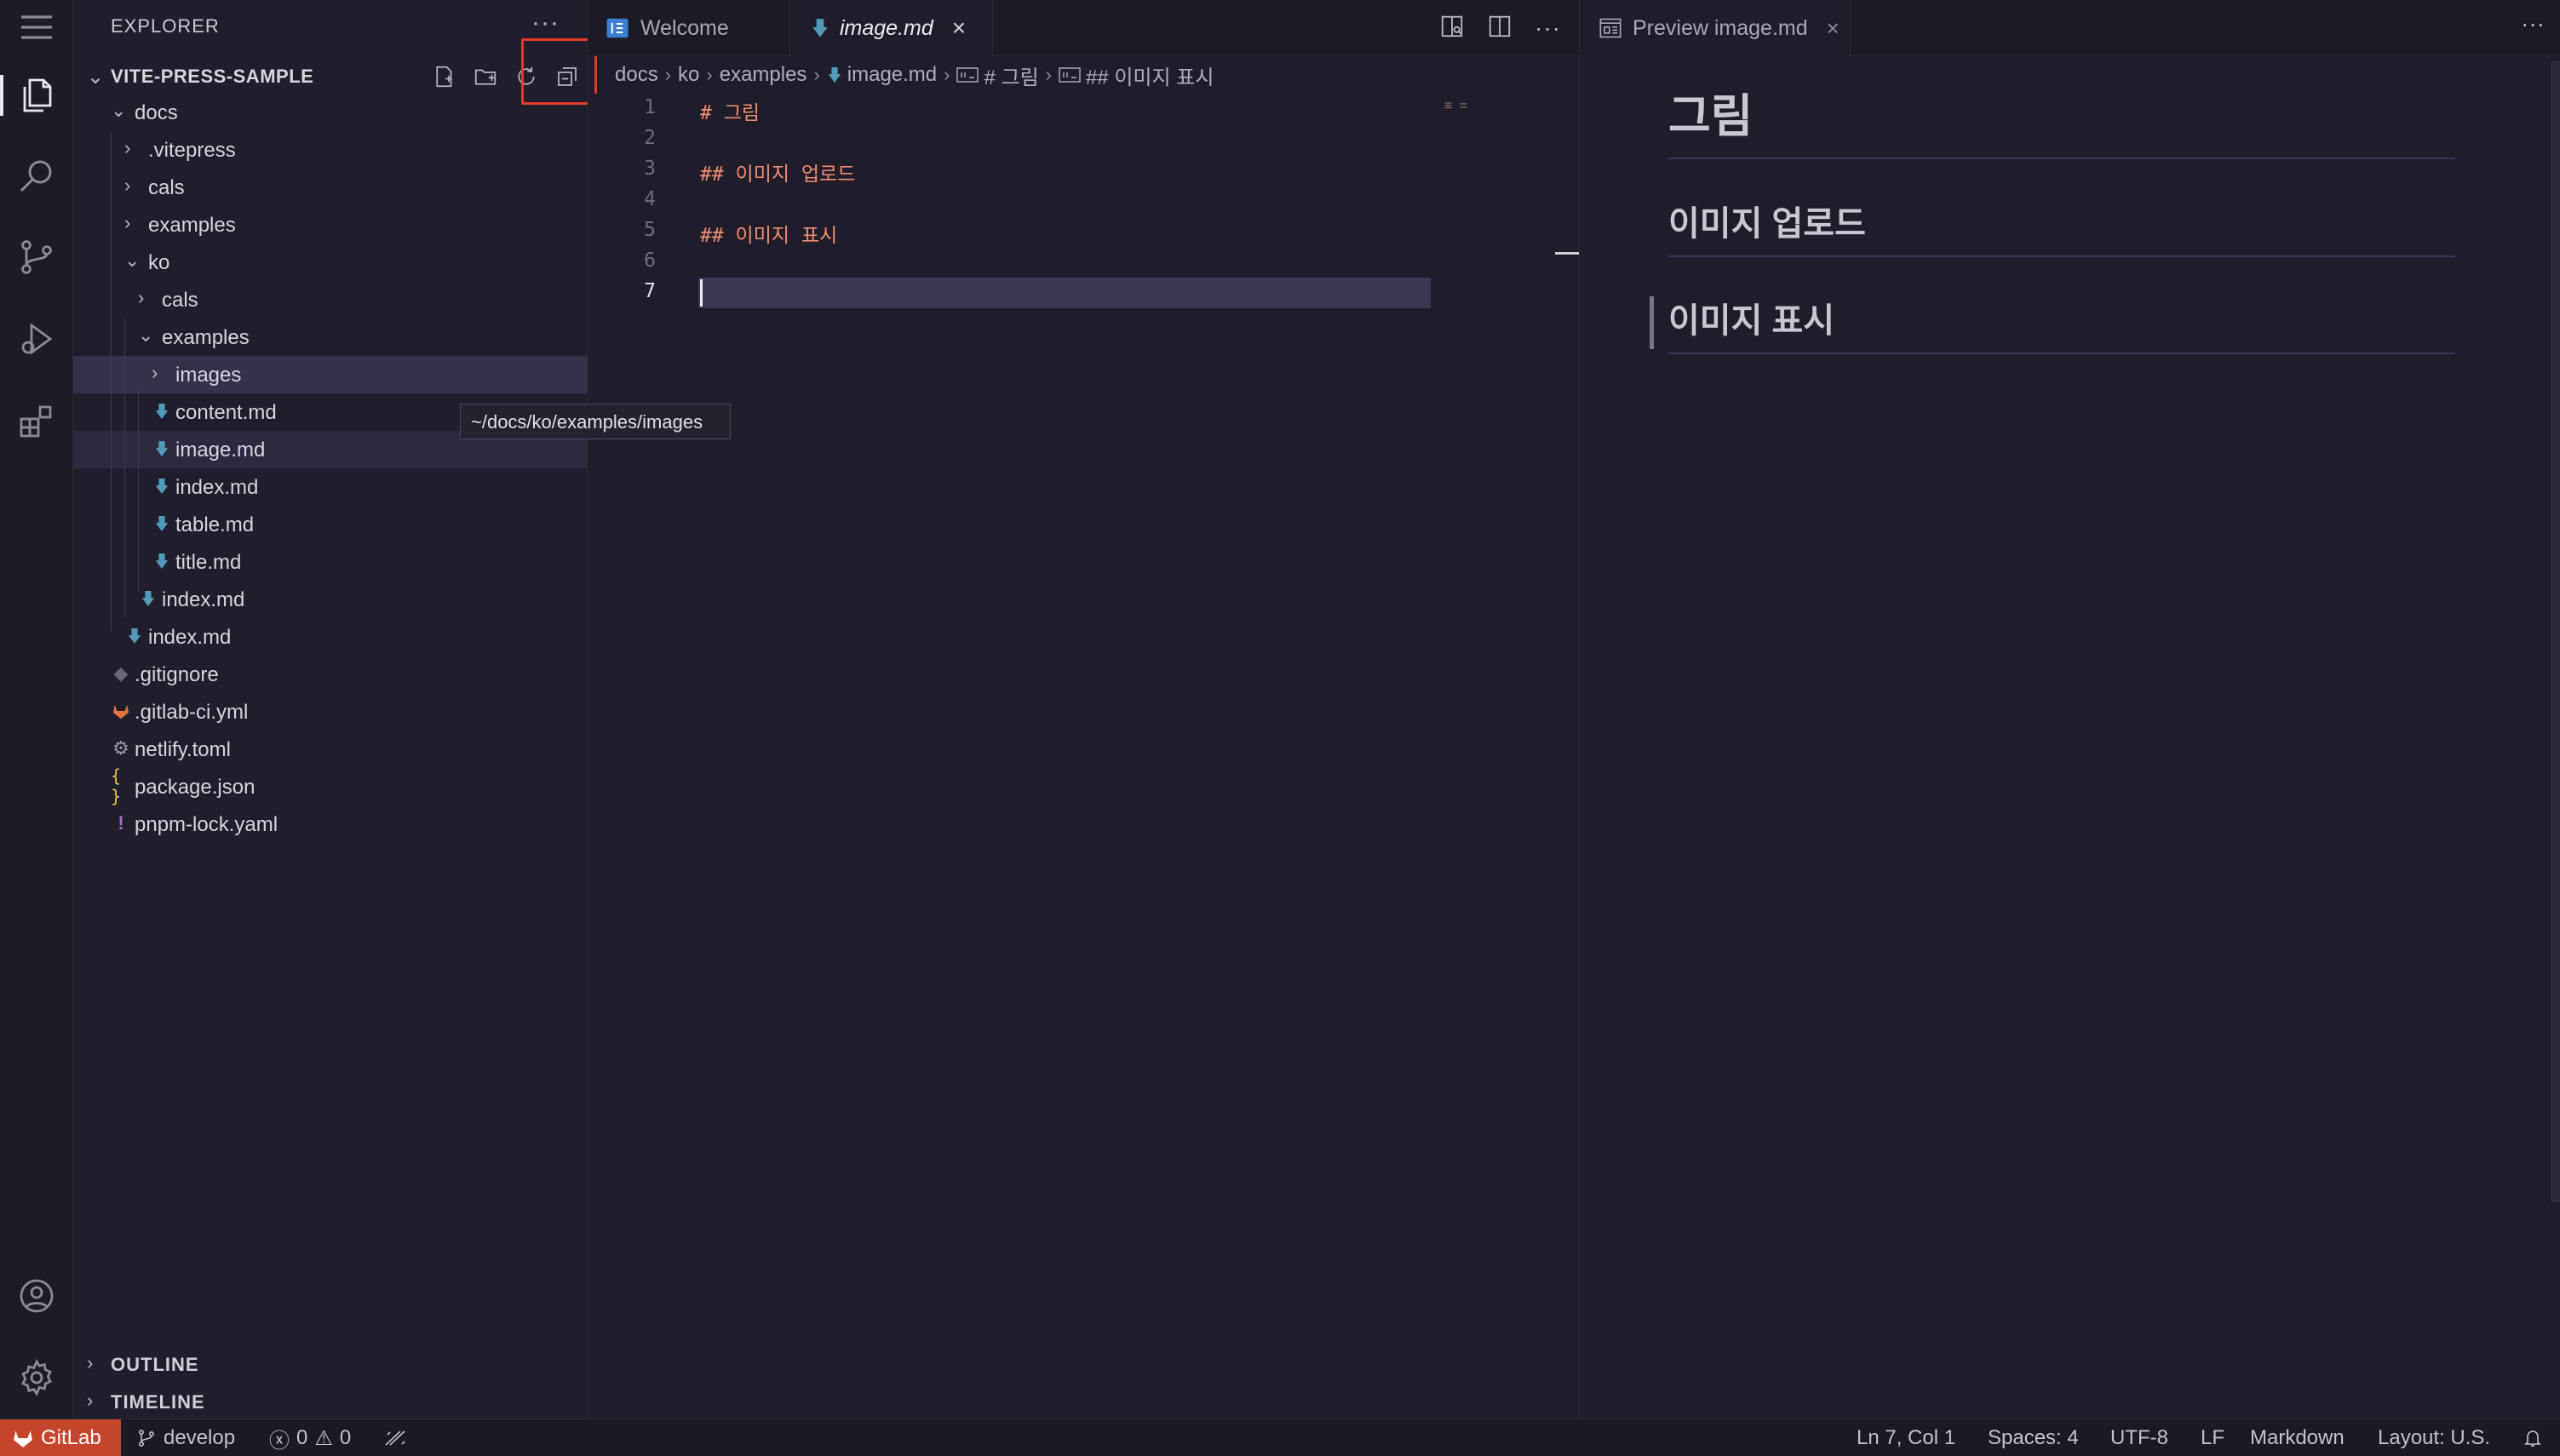  What do you see at coordinates (2212, 1438) in the screenshot?
I see `end-of-line: LF` at bounding box center [2212, 1438].